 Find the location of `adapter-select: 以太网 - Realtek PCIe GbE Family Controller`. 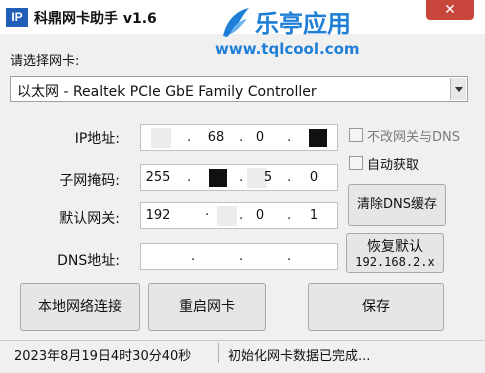

adapter-select: 以太网 - Realtek PCIe GbE Family Controller is located at coordinates (239, 89).